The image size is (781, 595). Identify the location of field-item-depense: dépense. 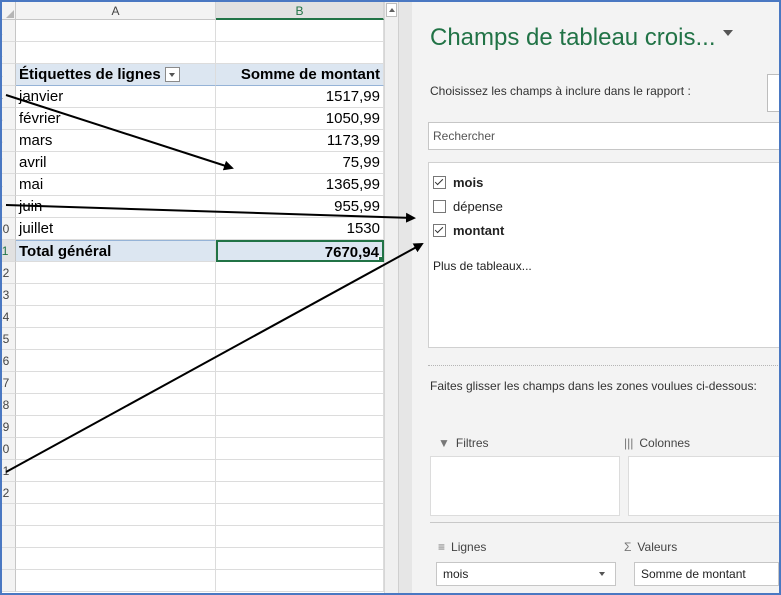
(468, 207).